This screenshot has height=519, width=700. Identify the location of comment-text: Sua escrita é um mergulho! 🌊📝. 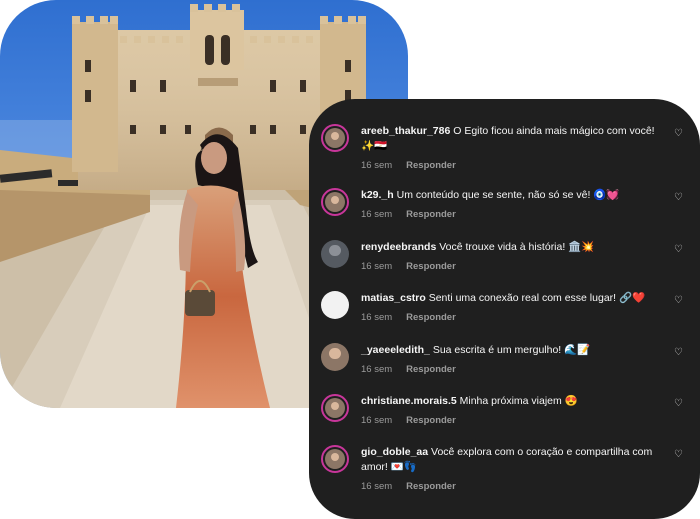
(511, 350).